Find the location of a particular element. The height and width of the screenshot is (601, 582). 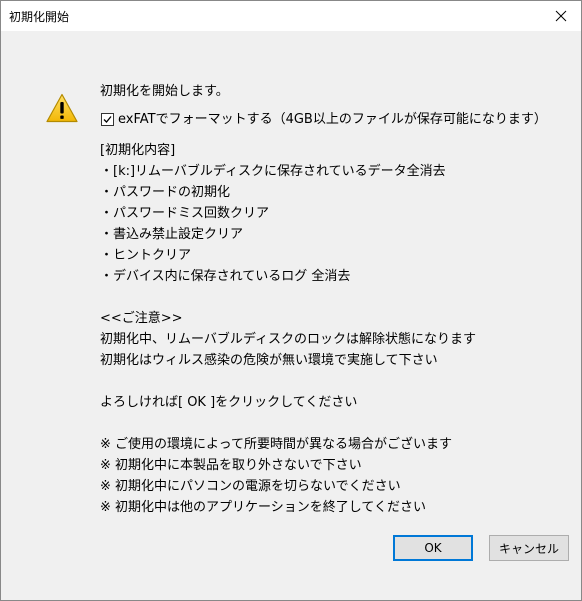

cancel-button: キャンセル is located at coordinates (529, 548).